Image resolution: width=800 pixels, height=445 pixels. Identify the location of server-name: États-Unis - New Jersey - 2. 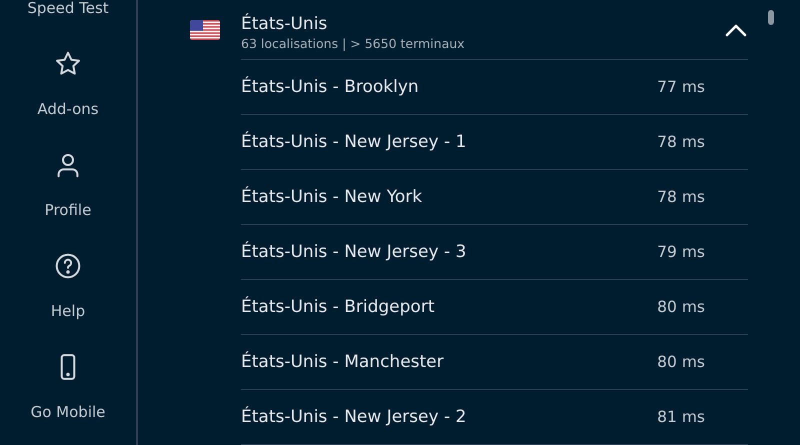
(353, 417).